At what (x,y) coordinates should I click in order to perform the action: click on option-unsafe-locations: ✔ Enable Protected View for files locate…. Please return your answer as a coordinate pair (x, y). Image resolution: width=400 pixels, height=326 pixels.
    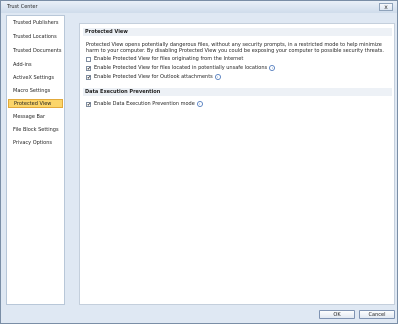
    Looking at the image, I should click on (181, 68).